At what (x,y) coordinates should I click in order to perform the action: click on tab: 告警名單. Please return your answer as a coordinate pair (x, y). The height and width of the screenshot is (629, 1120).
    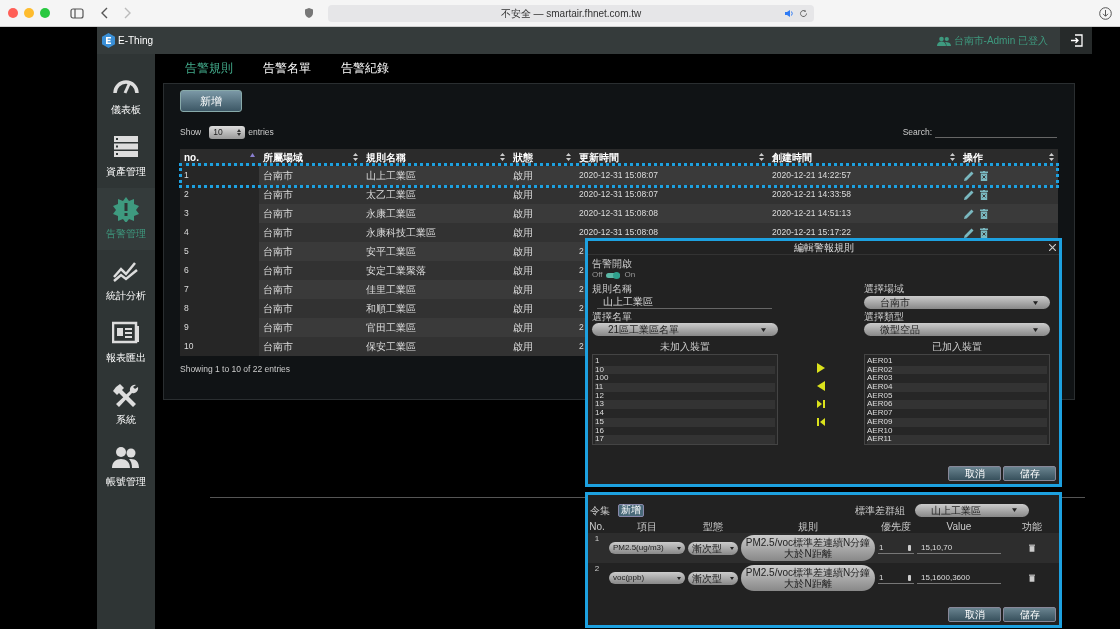
    Looking at the image, I should click on (287, 68).